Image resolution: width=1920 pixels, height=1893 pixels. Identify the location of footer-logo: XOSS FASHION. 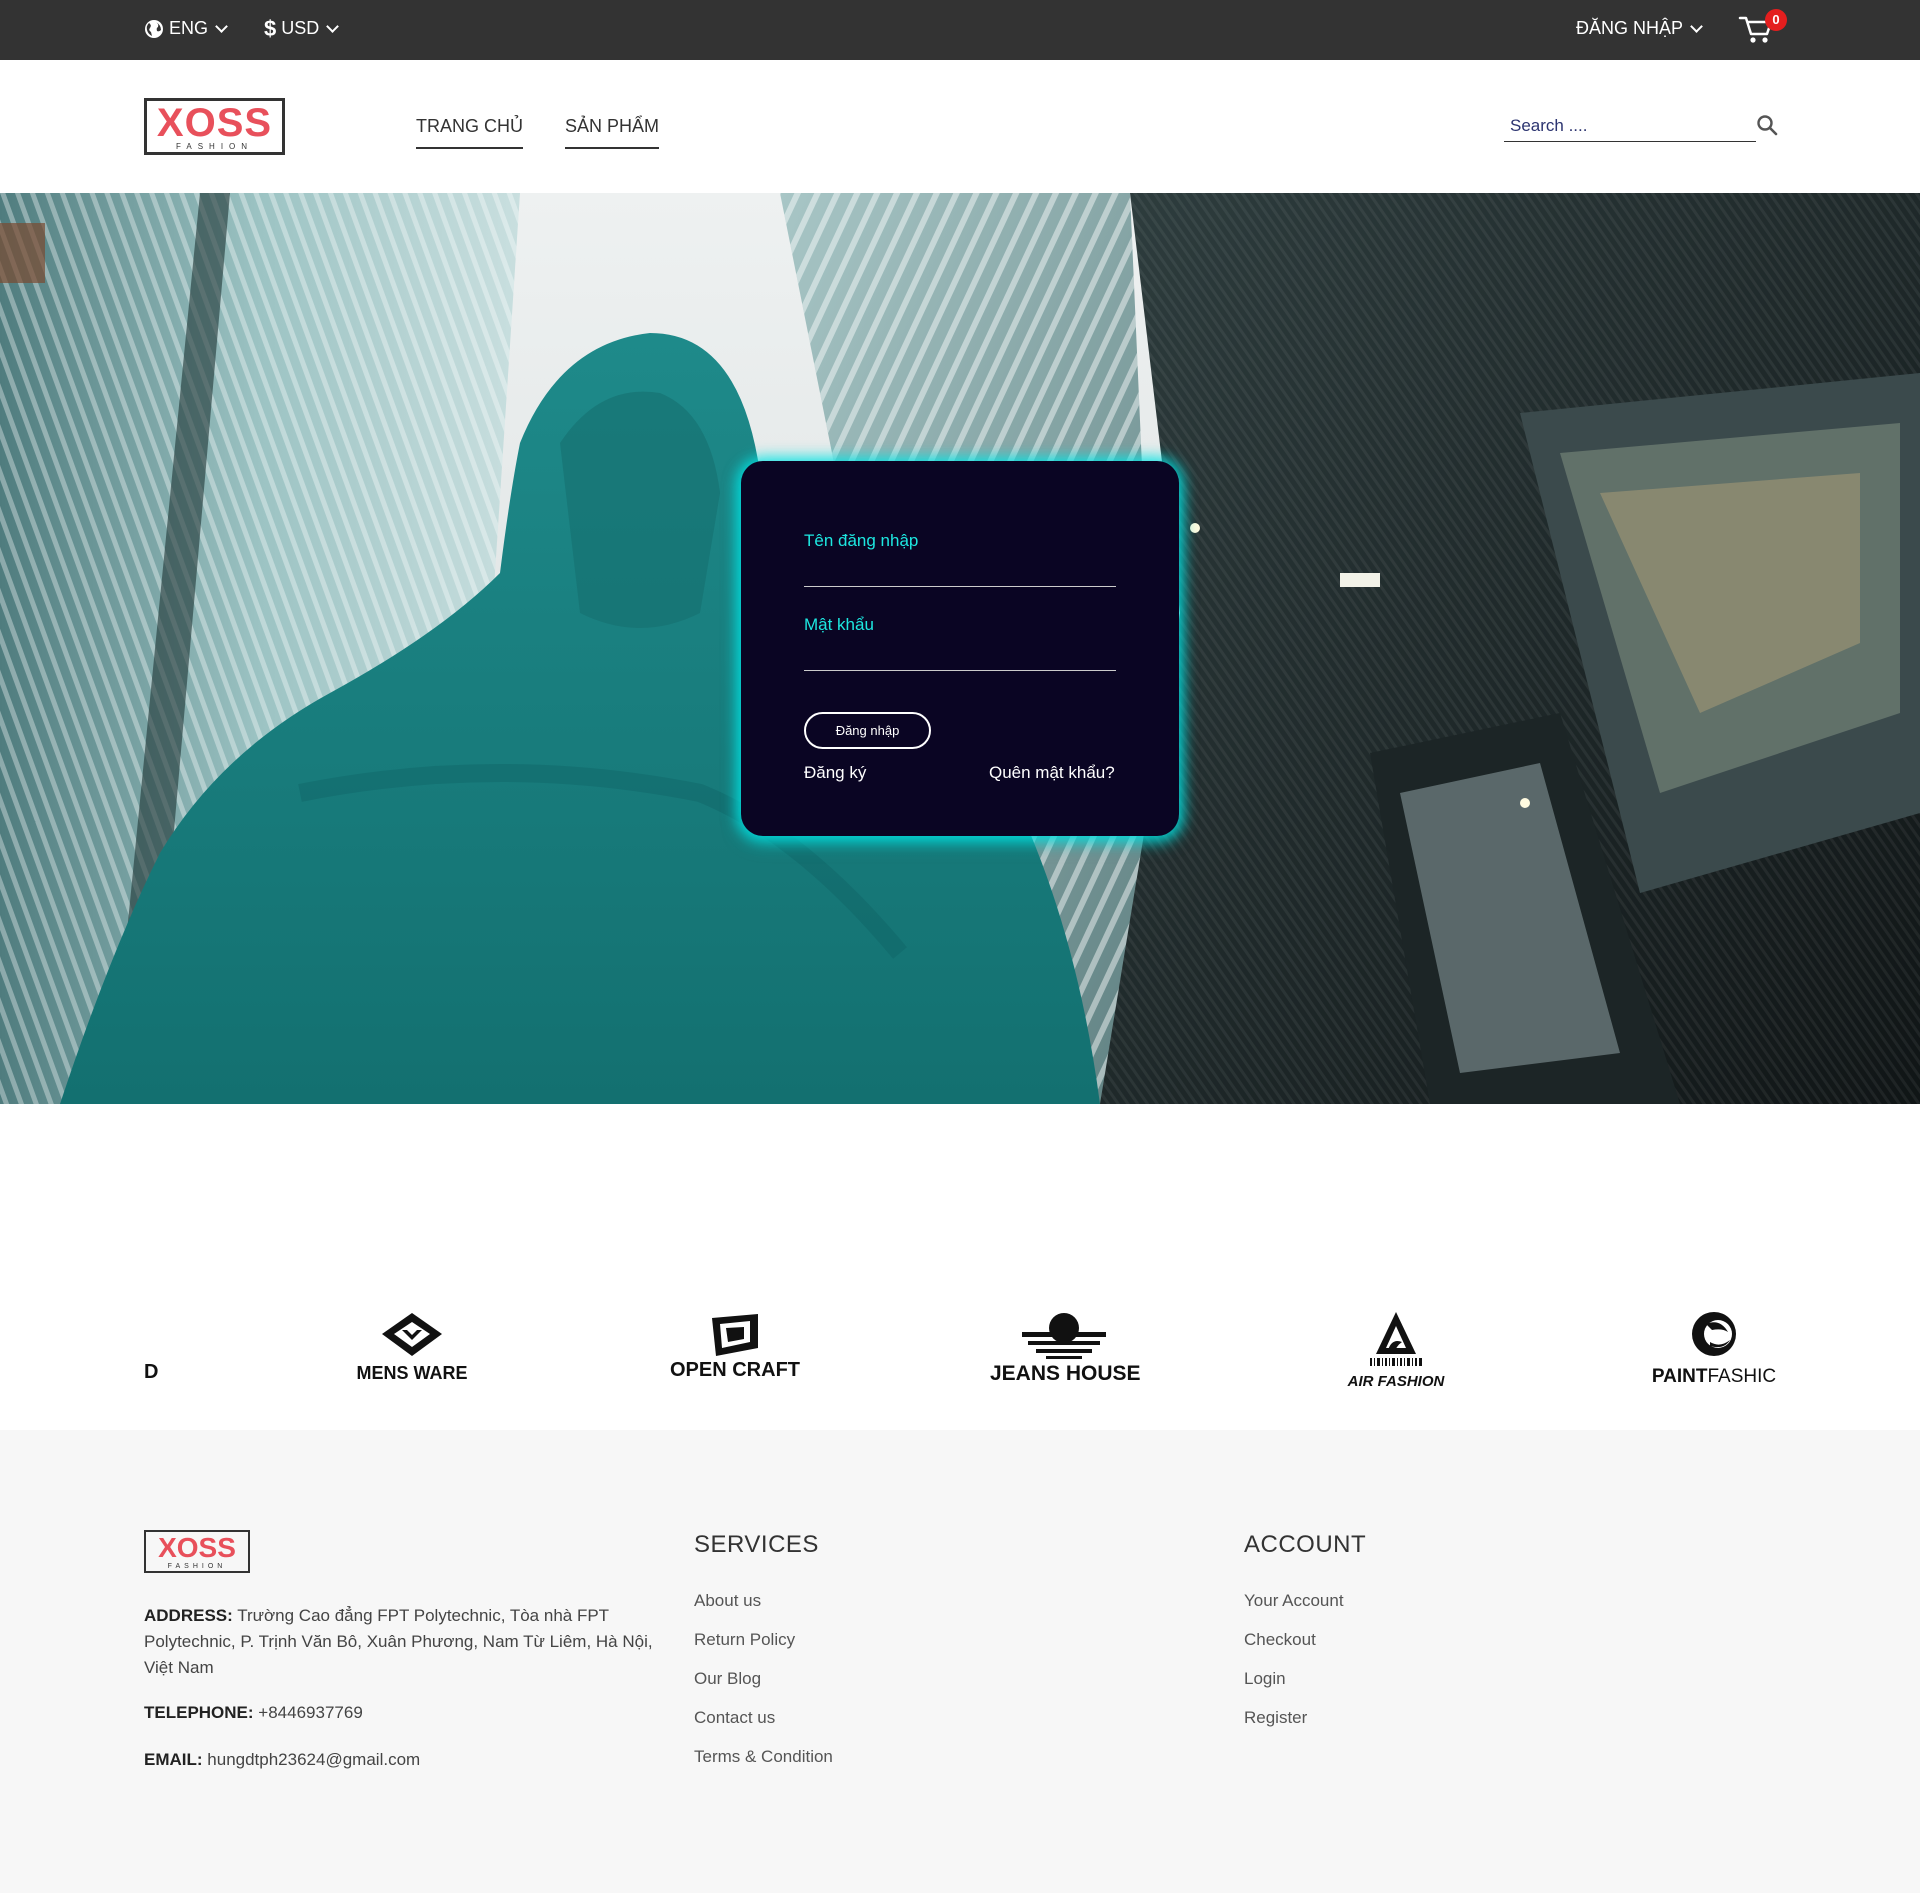
(197, 1551).